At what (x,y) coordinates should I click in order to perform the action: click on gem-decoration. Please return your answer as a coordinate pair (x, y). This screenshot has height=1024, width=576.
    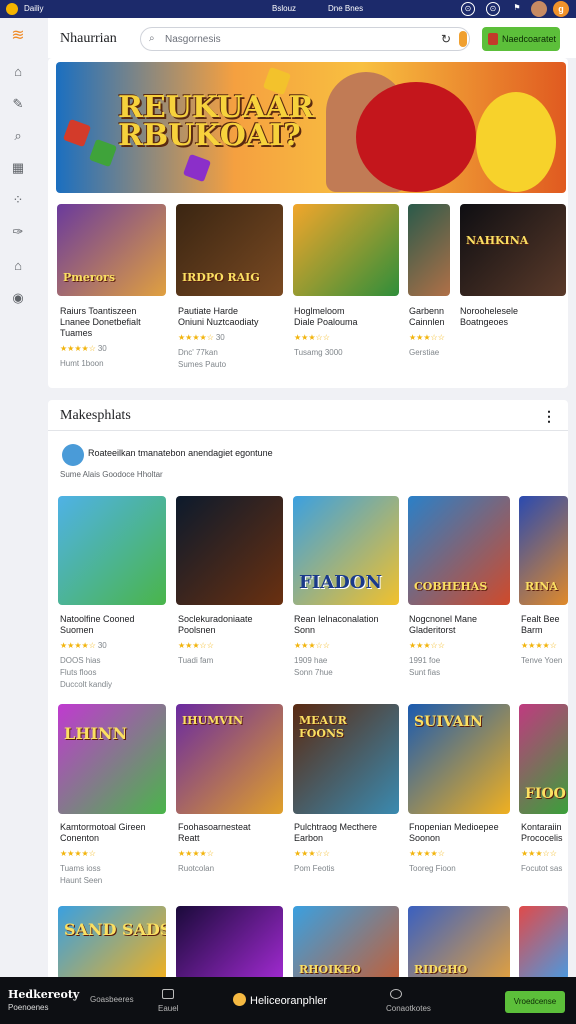
    Looking at the image, I should click on (77, 133).